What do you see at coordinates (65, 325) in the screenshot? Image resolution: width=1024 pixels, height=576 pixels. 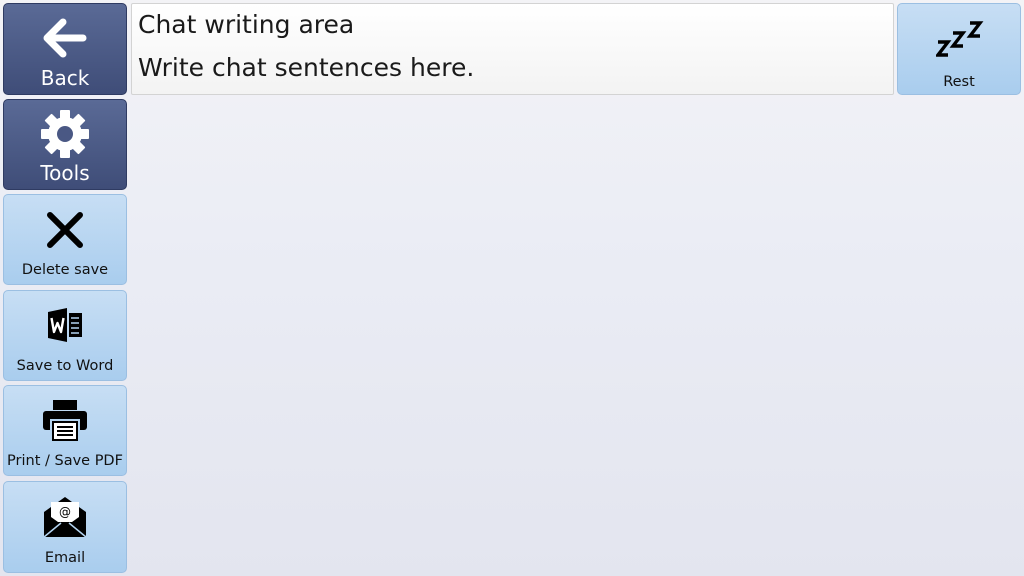 I see `word-icon` at bounding box center [65, 325].